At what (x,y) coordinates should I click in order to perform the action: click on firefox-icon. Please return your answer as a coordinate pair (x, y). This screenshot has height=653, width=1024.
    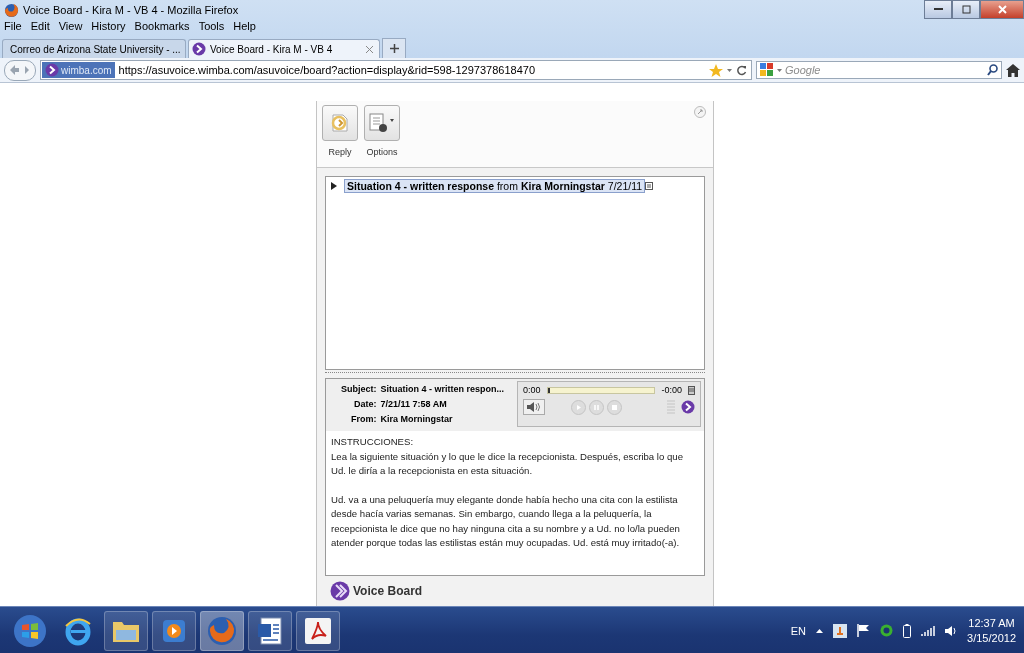
    Looking at the image, I should click on (11, 10).